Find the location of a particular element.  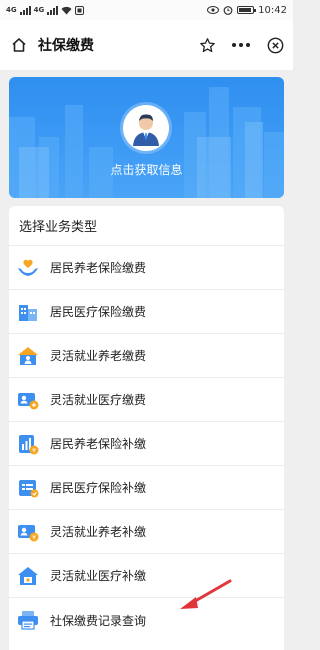

user-avatar-icon is located at coordinates (146, 130).